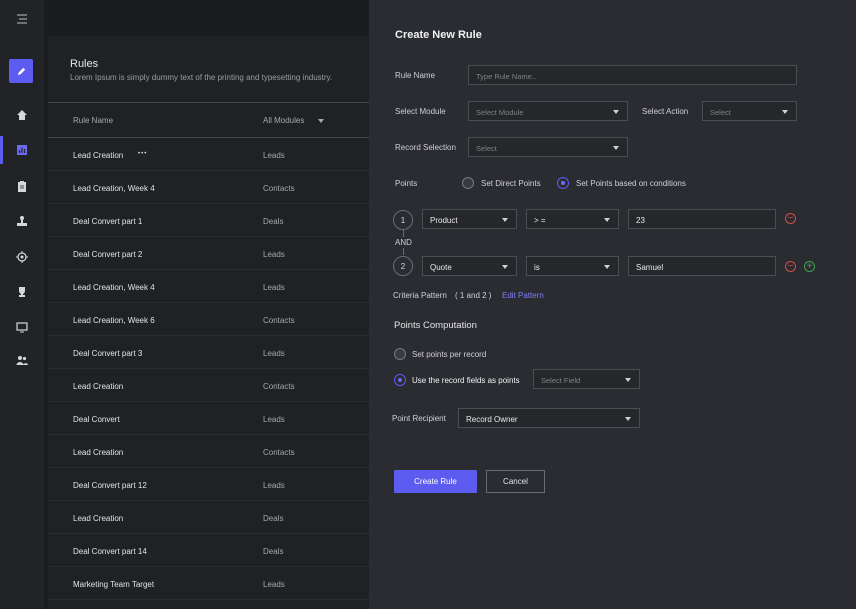 The height and width of the screenshot is (609, 856). I want to click on points-computation-heading: Points Computation, so click(435, 325).